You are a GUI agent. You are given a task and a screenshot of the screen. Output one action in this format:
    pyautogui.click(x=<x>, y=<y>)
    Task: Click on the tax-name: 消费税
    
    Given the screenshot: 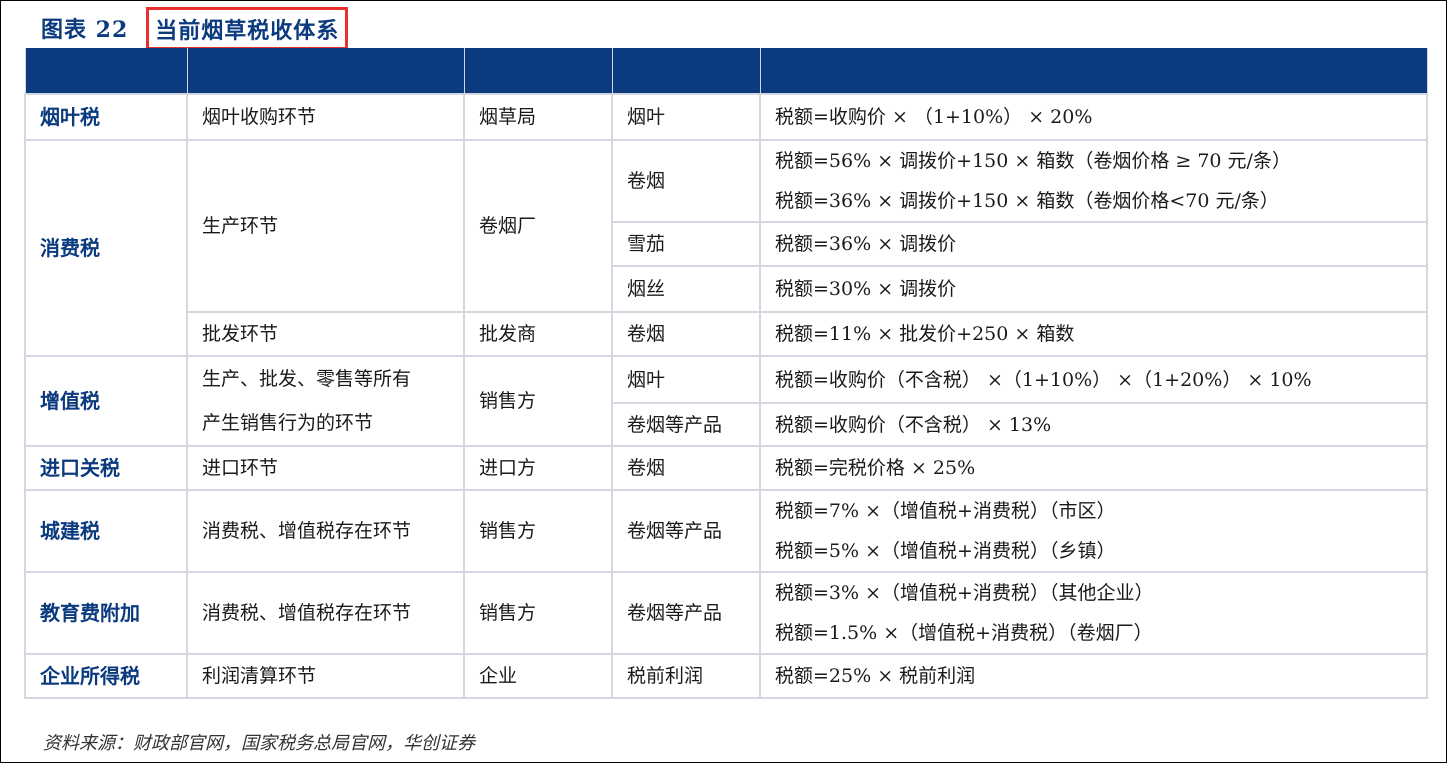 What is the action you would take?
    pyautogui.click(x=106, y=248)
    